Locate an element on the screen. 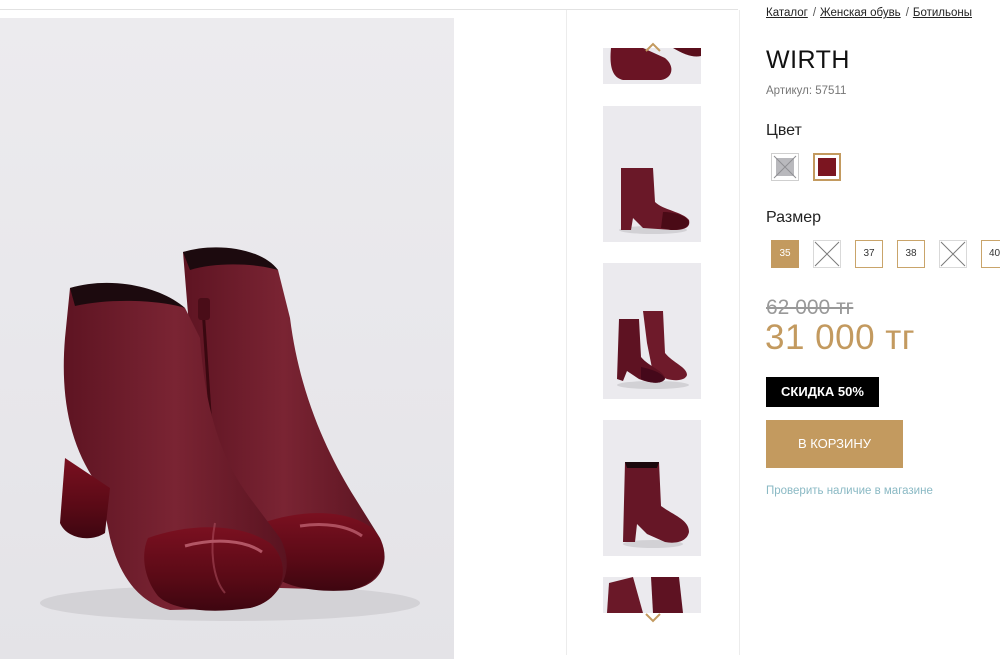 This screenshot has width=1000, height=659. product-article: Артикул: 57511 is located at coordinates (806, 91).